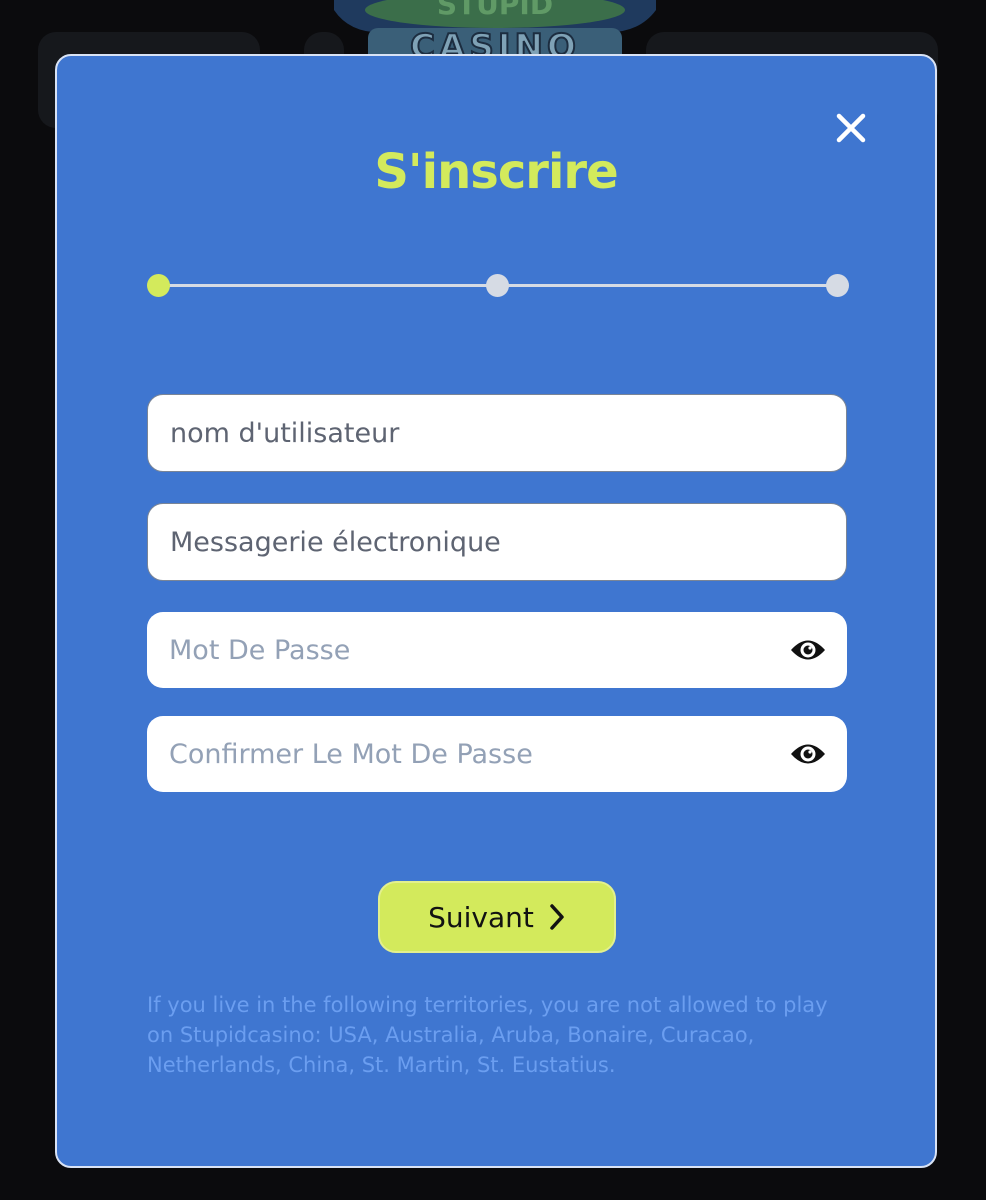 The width and height of the screenshot is (986, 1200). Describe the element at coordinates (496, 172) in the screenshot. I see `modal-title: S'inscrire` at that location.